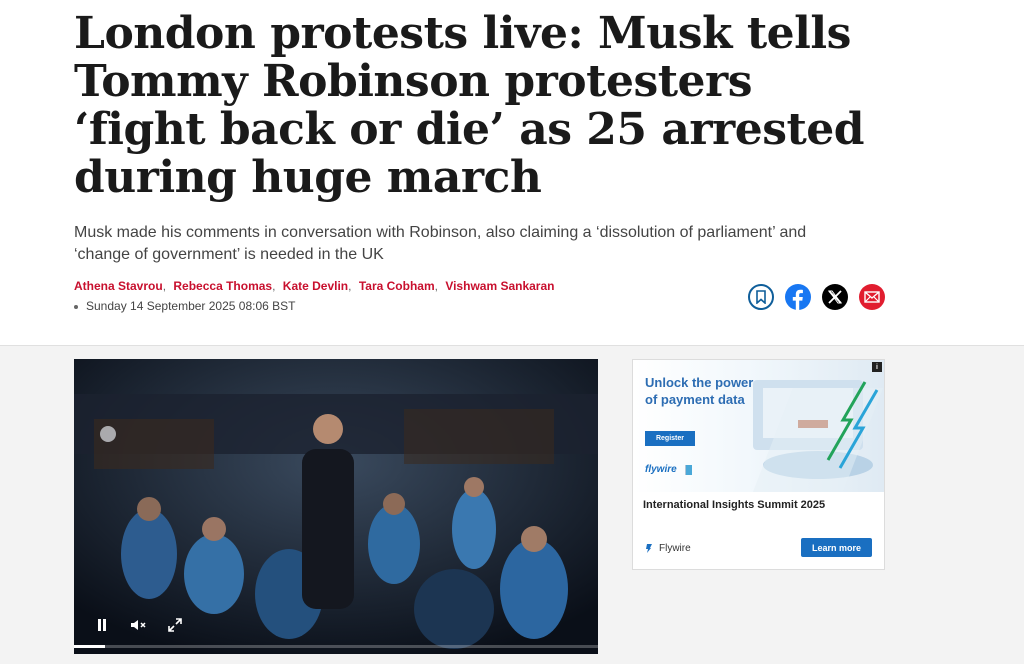 This screenshot has width=1024, height=664. Describe the element at coordinates (222, 286) in the screenshot. I see `author-link: Rebecca Thomas` at that location.